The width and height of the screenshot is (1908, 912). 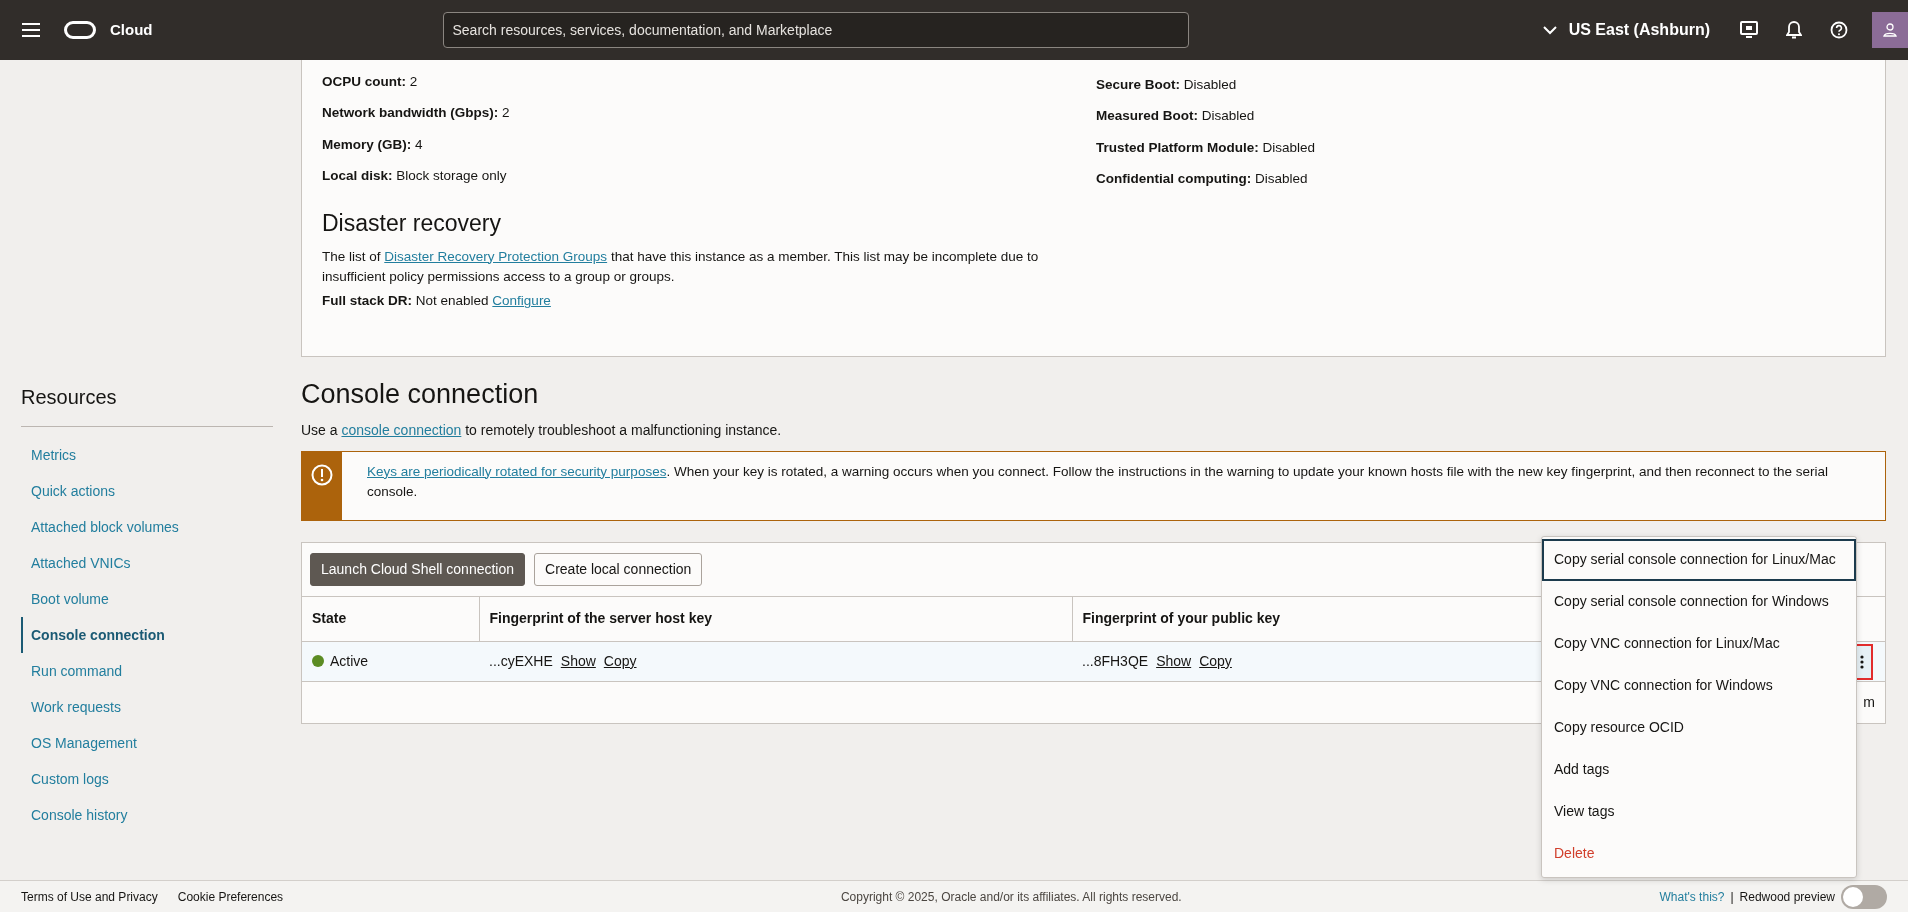 I want to click on detail-field: Confidential computing: Disabled, so click(x=1483, y=178).